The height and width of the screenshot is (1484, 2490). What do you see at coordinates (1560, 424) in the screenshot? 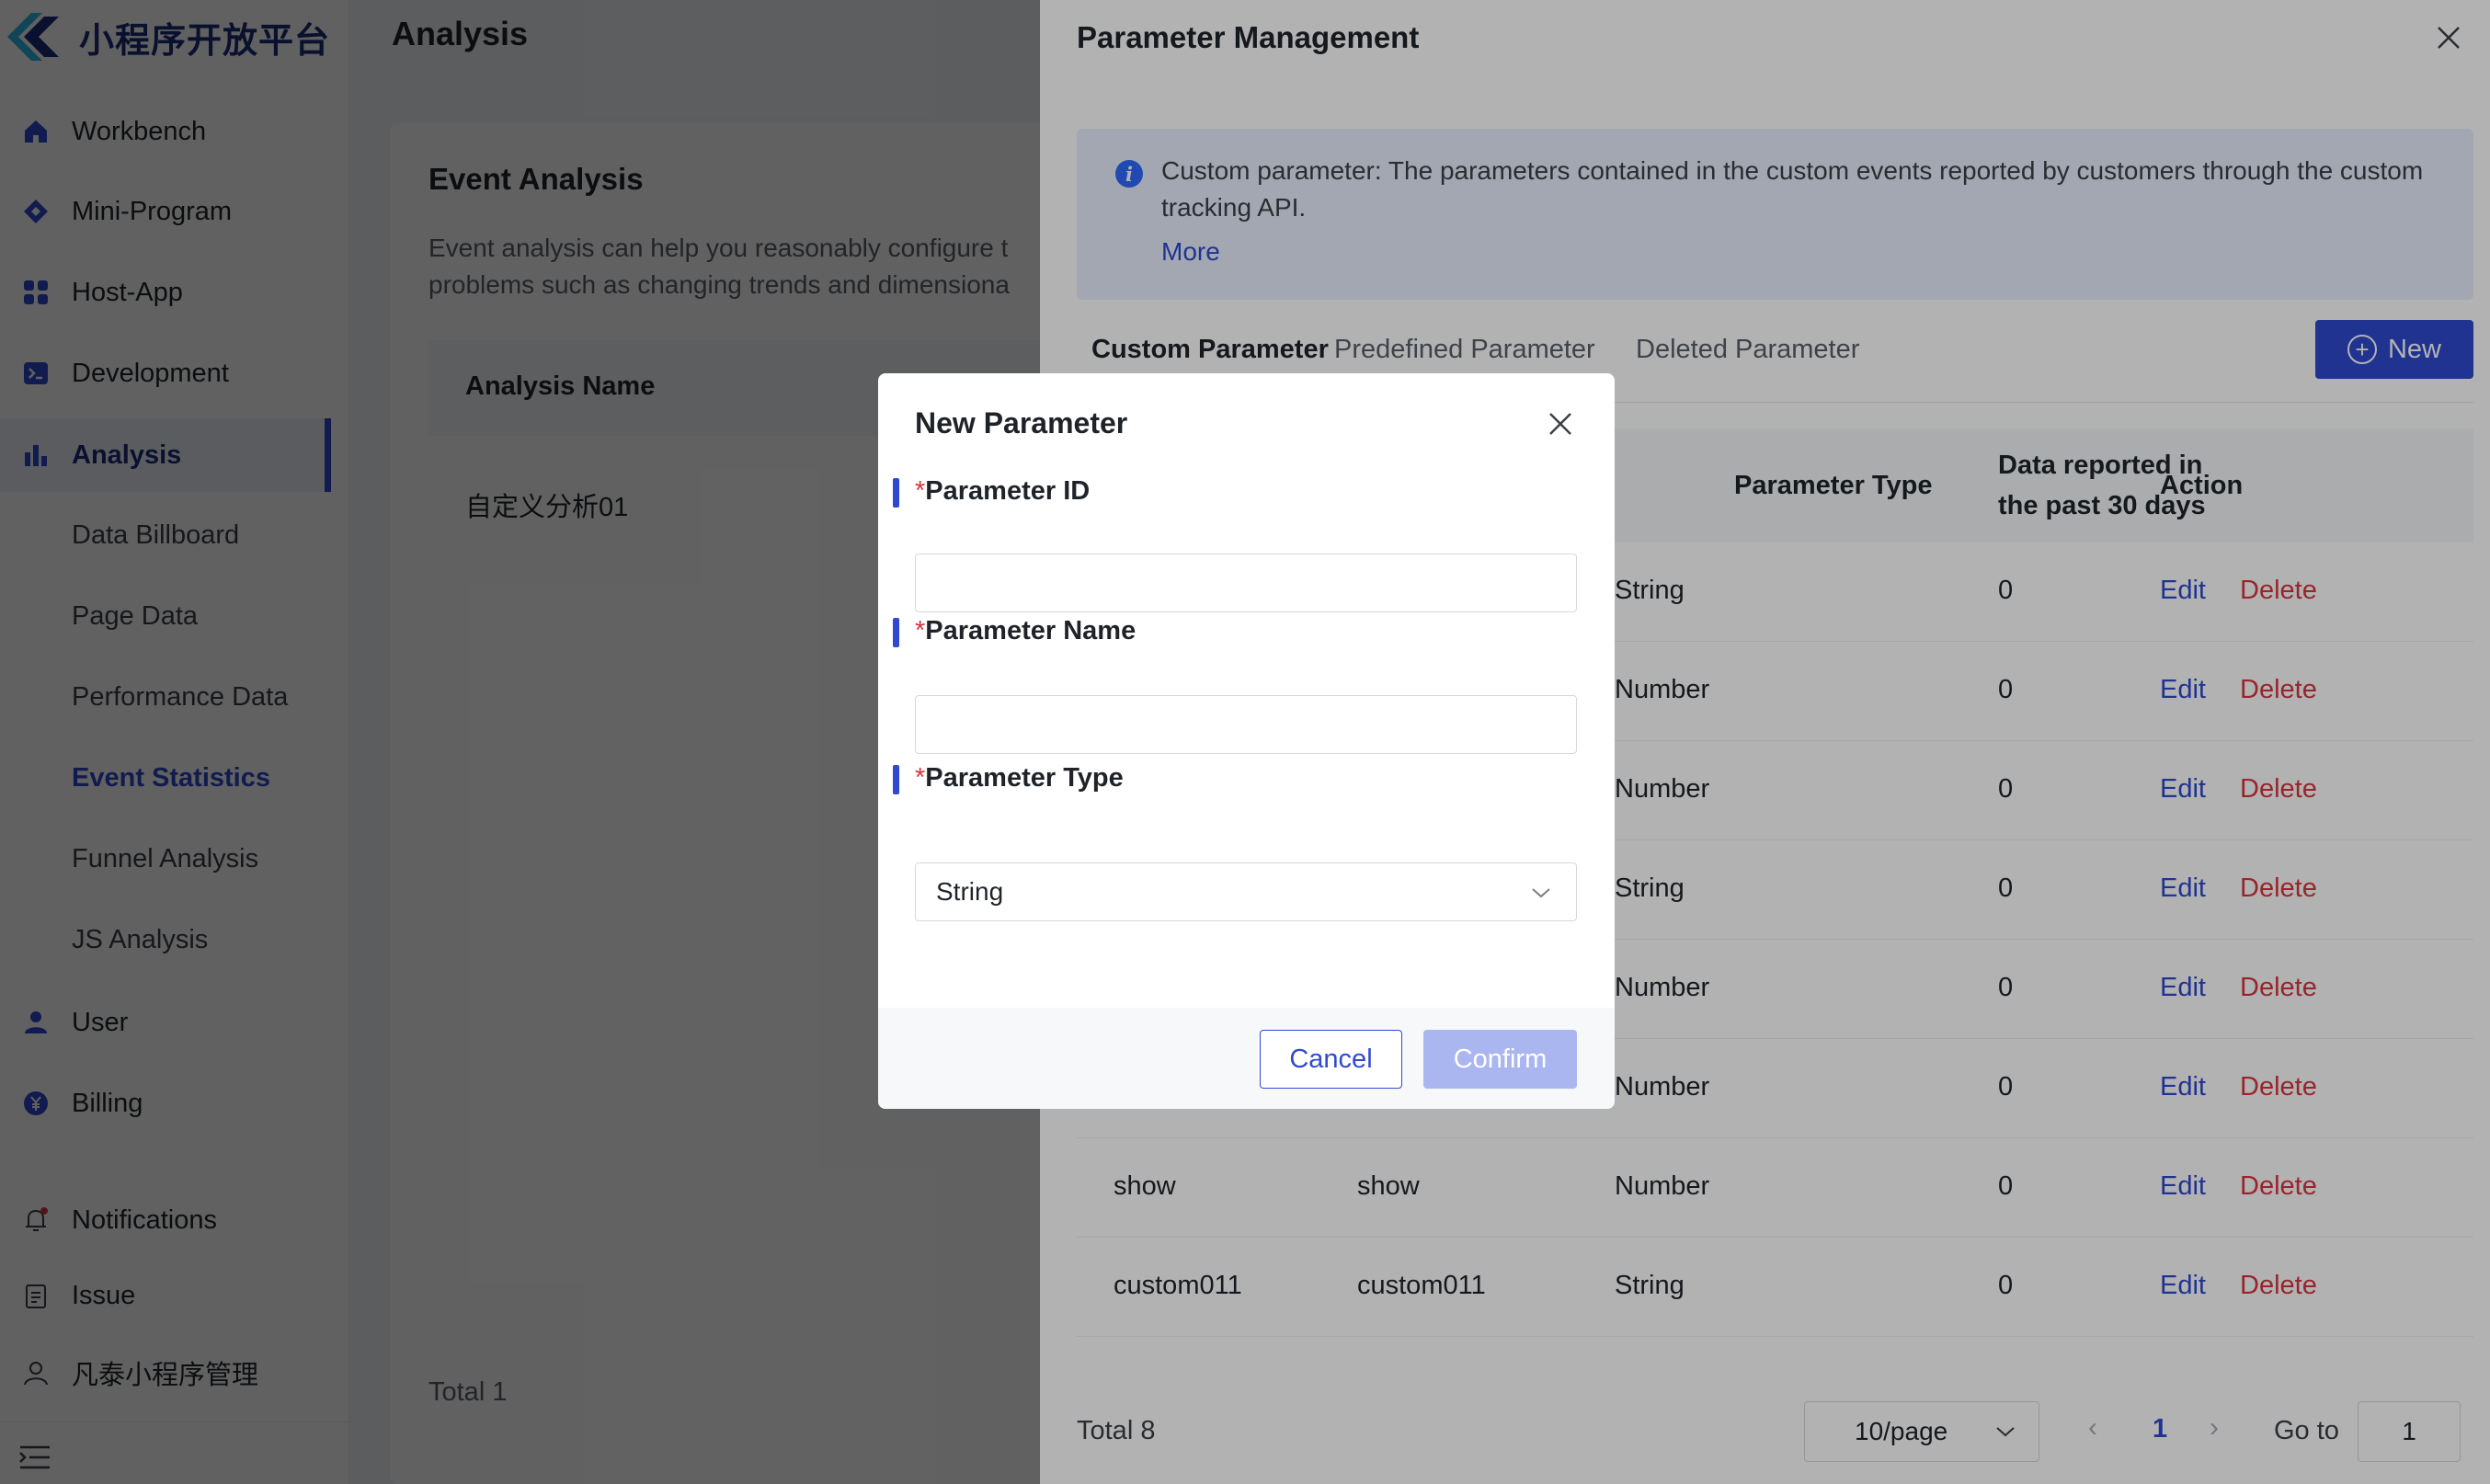
I see `close-icon` at bounding box center [1560, 424].